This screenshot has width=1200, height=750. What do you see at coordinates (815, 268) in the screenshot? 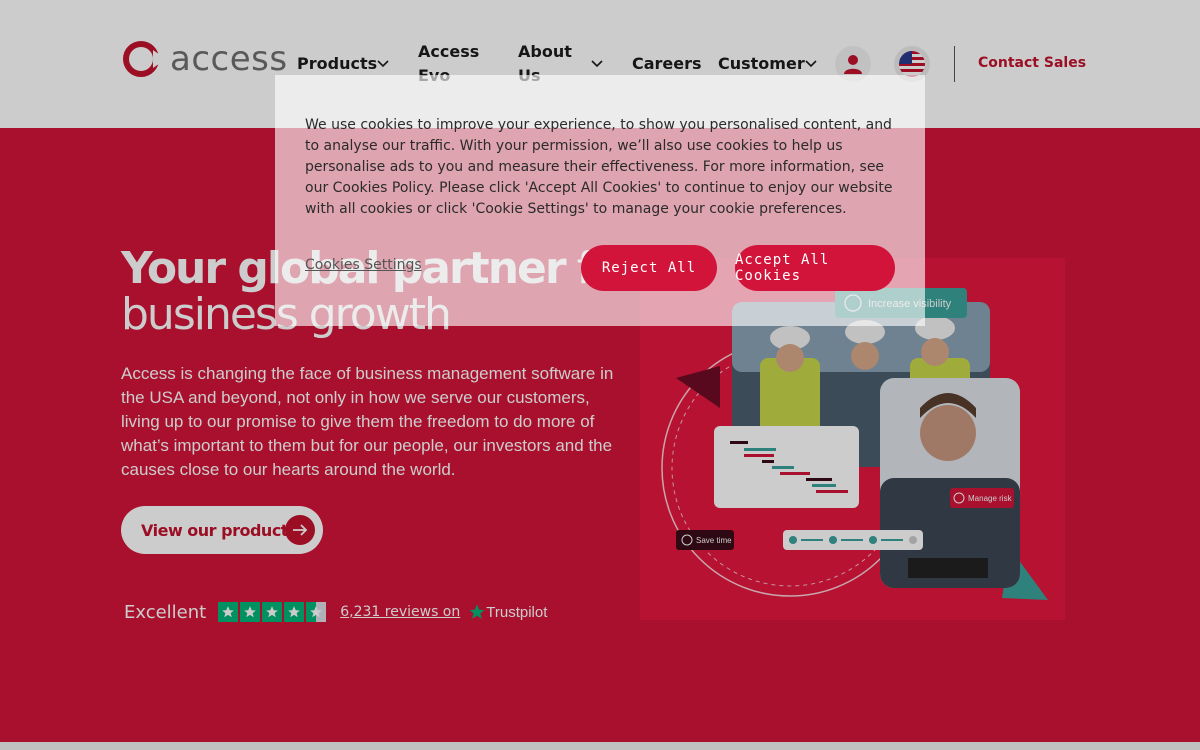
I see `accept-all-cookies-button: Accept All Cookies` at bounding box center [815, 268].